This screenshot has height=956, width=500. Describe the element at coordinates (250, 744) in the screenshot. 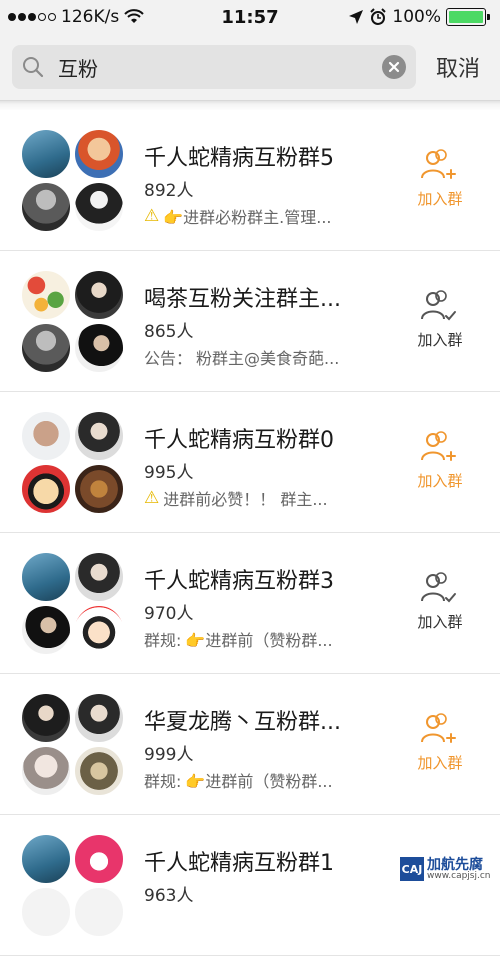

I see `group-item: 华夏龙腾丶互粉群... 999人群规:👉进群前（赞粉群... 加入群` at that location.